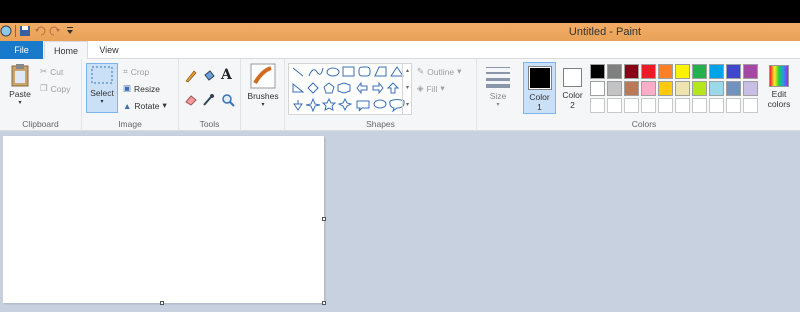  What do you see at coordinates (421, 71) in the screenshot?
I see `outline-icon: ✎` at bounding box center [421, 71].